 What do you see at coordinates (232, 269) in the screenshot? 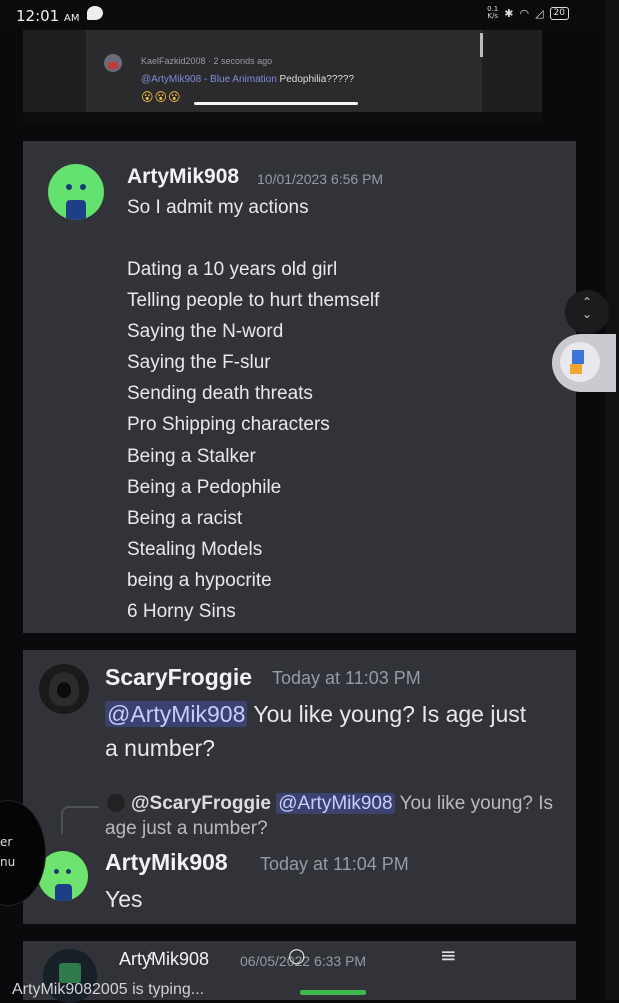
I see `message-line: Dating a 10 years old girl` at bounding box center [232, 269].